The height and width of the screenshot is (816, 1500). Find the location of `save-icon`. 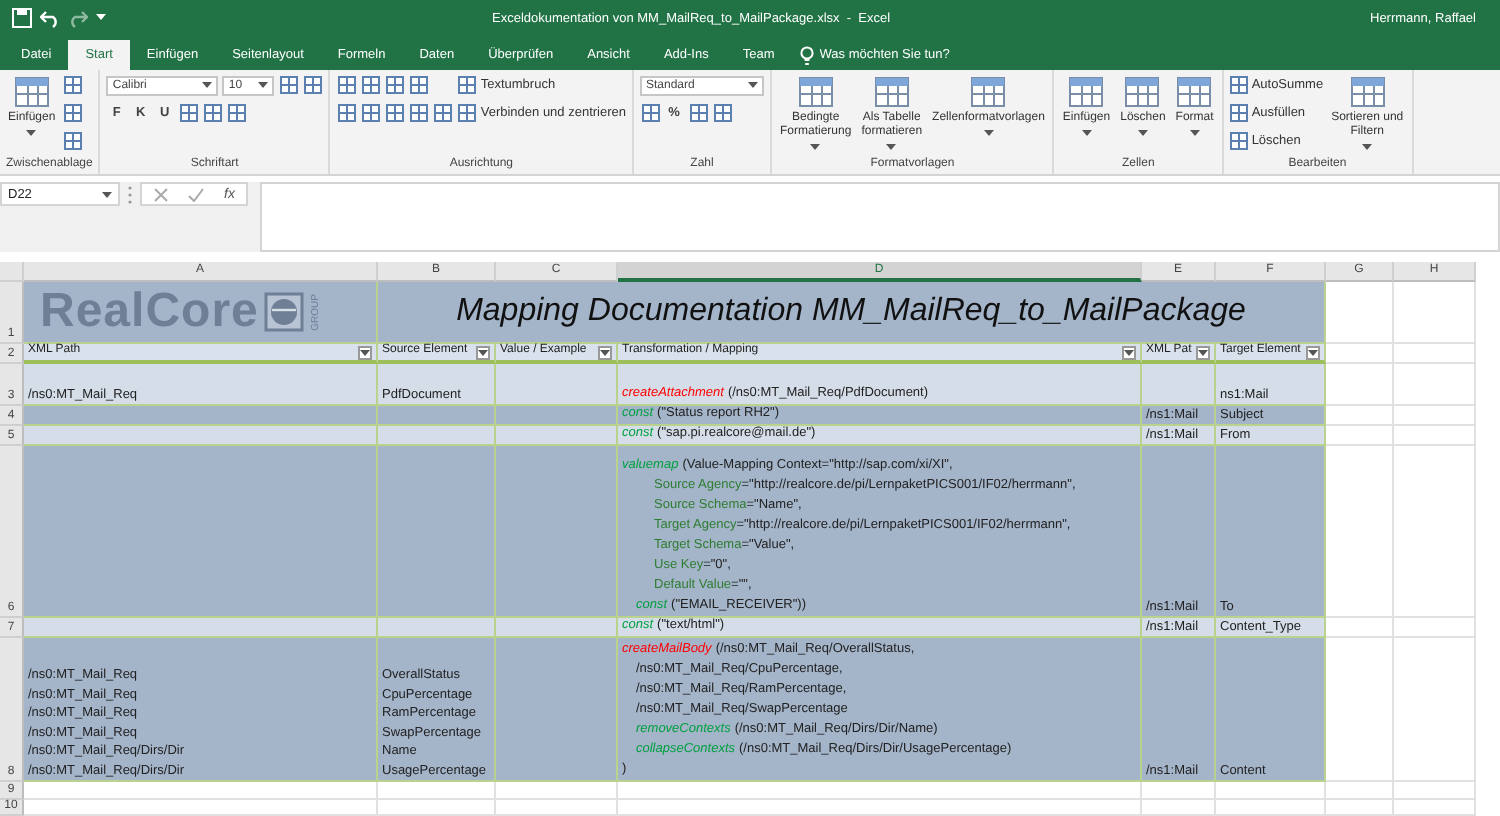

save-icon is located at coordinates (22, 18).